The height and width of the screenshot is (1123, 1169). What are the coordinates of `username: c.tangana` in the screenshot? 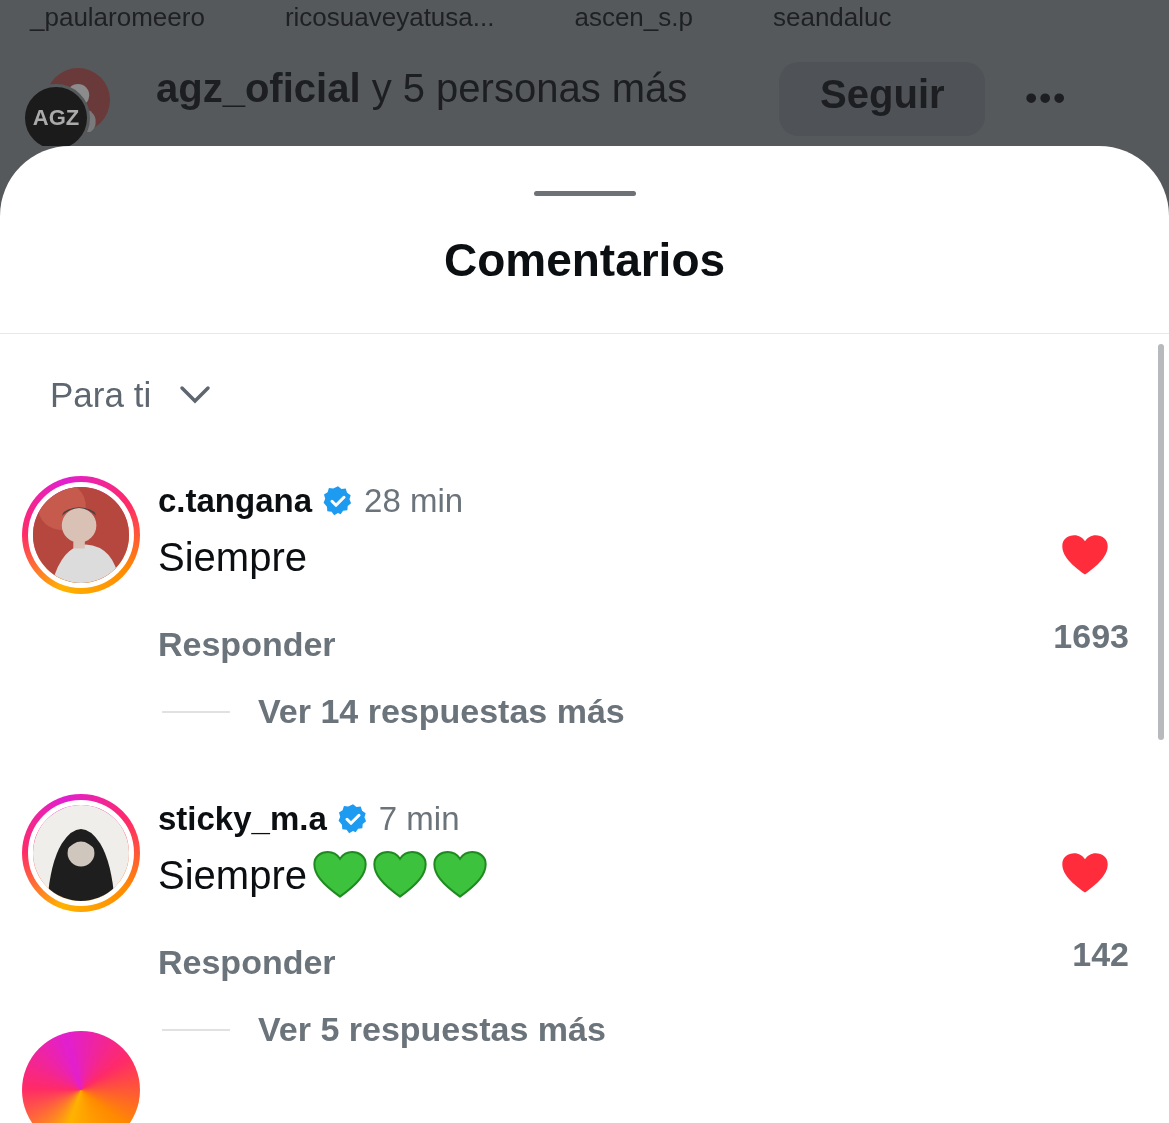 It's located at (235, 501).